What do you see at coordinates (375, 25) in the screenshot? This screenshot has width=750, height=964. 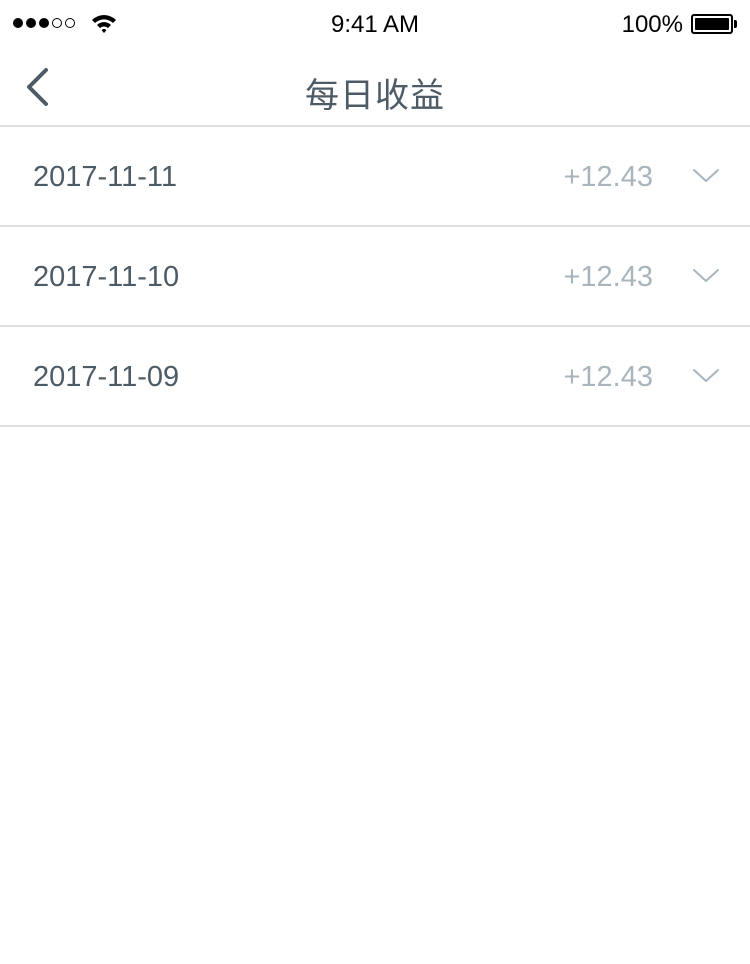 I see `status-bar: 9:41 AM 100%` at bounding box center [375, 25].